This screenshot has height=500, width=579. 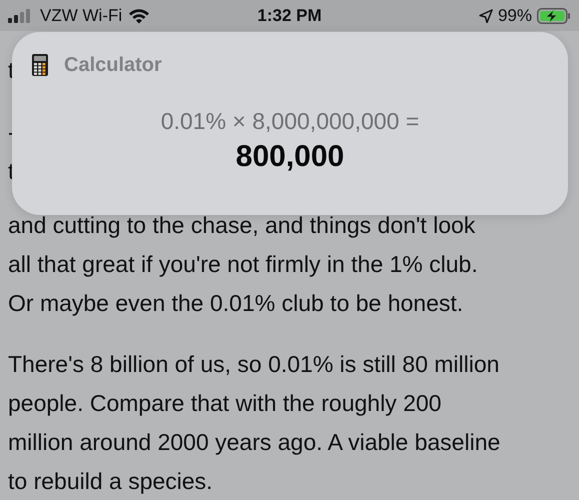 I want to click on calculation-result: 800,000, so click(x=290, y=156).